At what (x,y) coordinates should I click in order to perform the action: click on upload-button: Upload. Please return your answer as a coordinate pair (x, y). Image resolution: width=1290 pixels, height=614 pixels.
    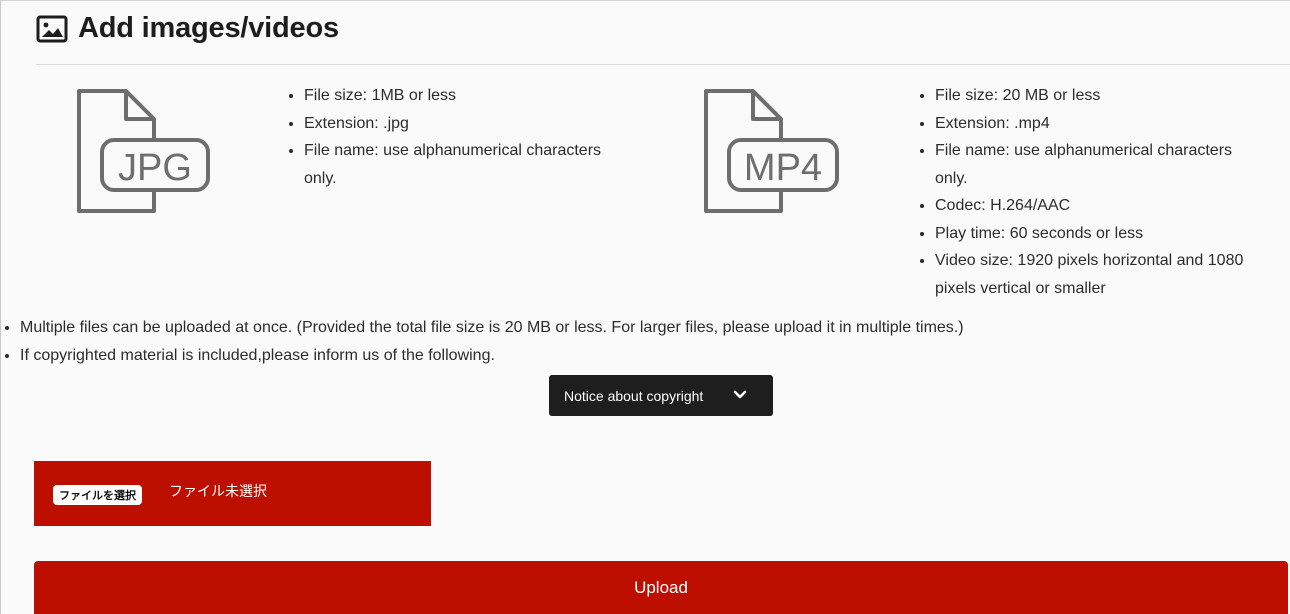
    Looking at the image, I should click on (661, 587).